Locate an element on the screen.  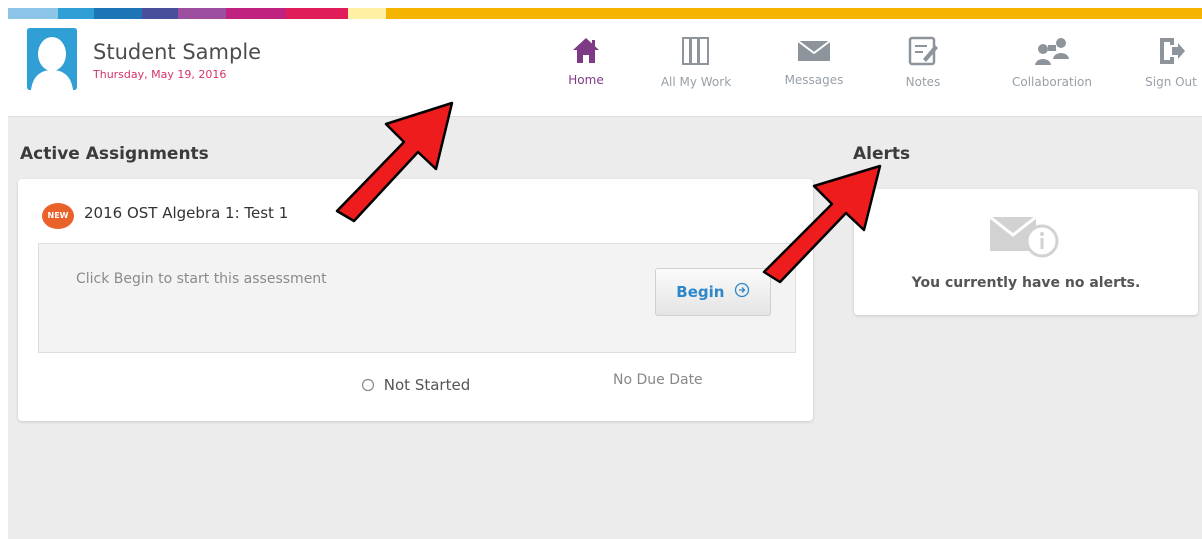
collaboration-icon is located at coordinates (1052, 52).